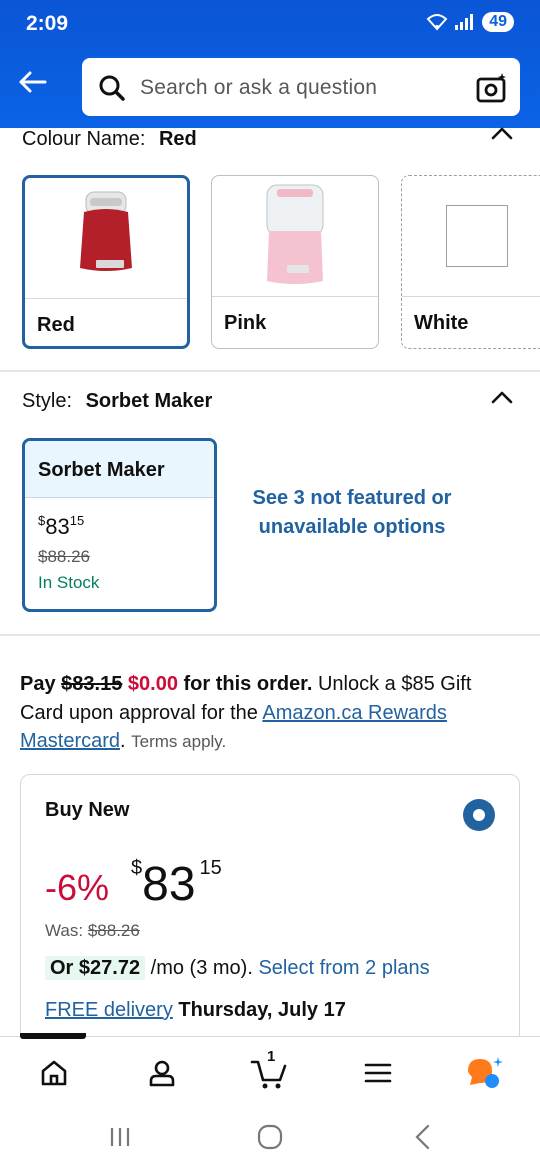  I want to click on back-chevron-icon, so click(422, 1137).